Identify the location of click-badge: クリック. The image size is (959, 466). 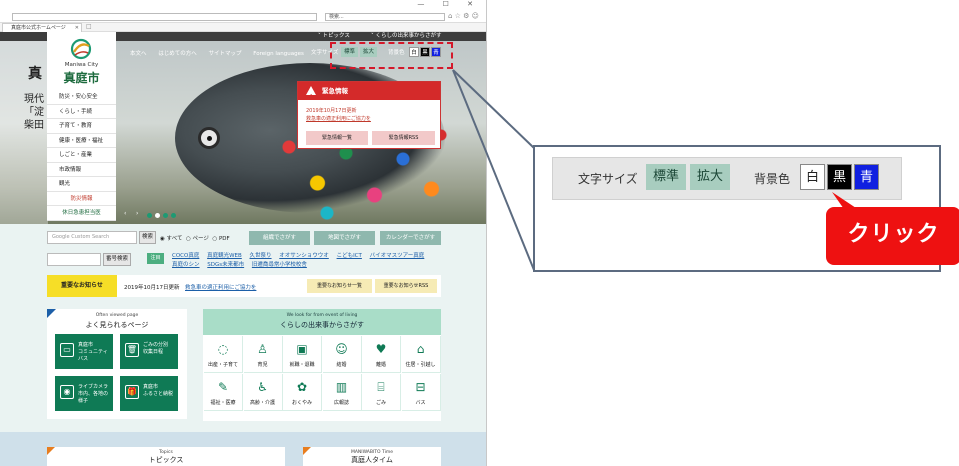
(892, 236).